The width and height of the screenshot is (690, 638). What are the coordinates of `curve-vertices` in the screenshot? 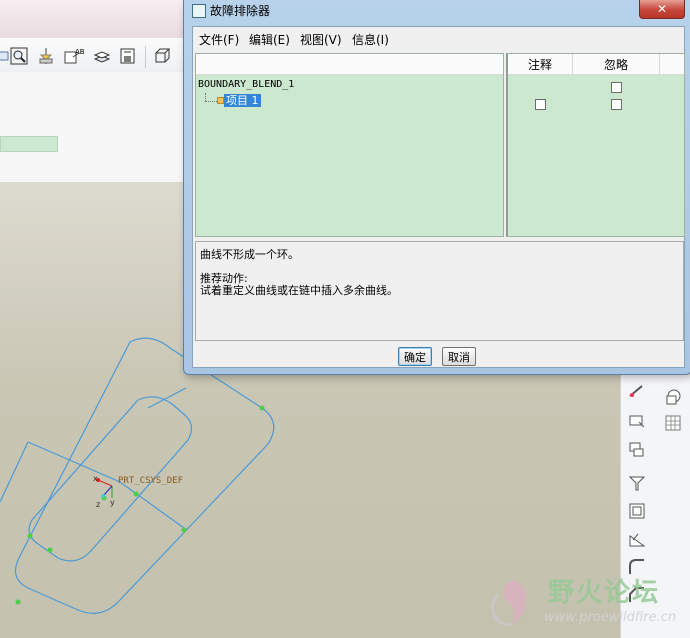 It's located at (140, 505).